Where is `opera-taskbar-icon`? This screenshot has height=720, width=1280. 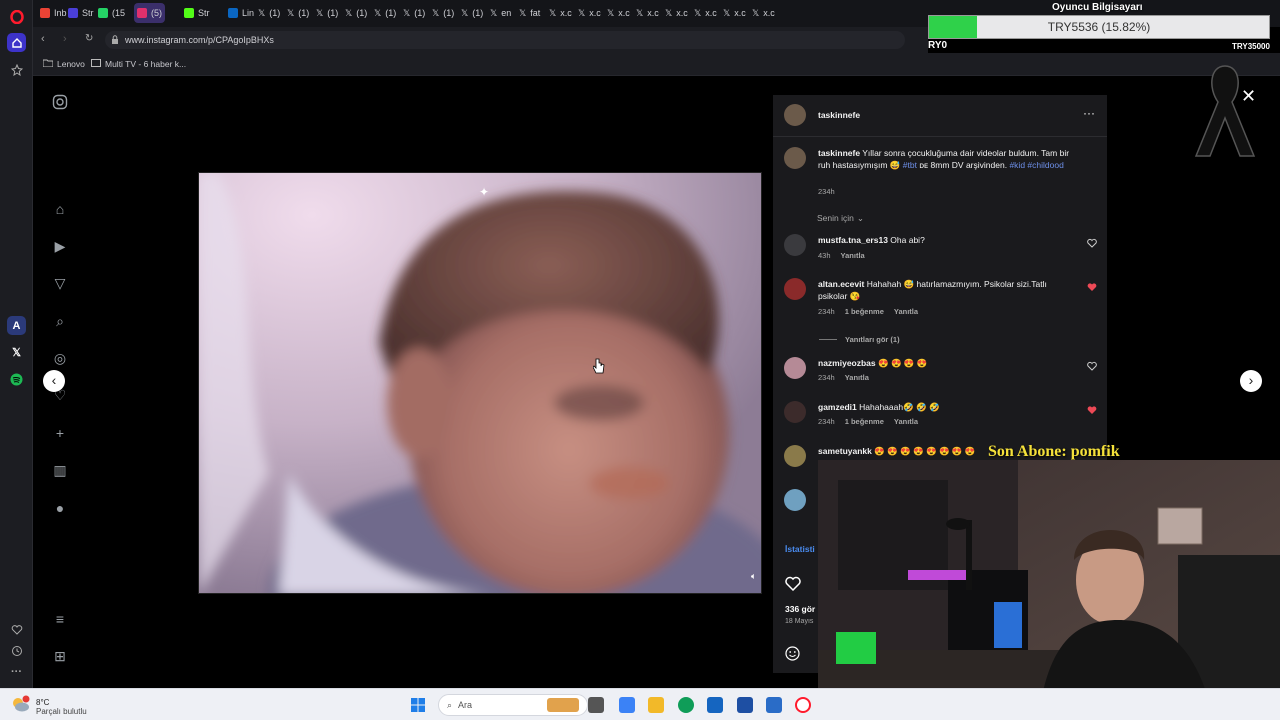
opera-taskbar-icon is located at coordinates (803, 705).